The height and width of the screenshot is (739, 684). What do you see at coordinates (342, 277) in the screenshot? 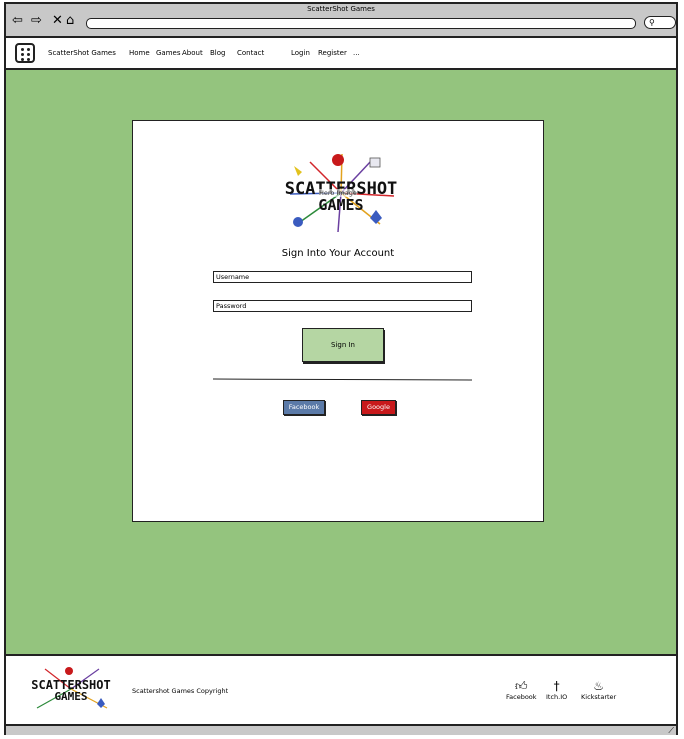
I see `username-input` at bounding box center [342, 277].